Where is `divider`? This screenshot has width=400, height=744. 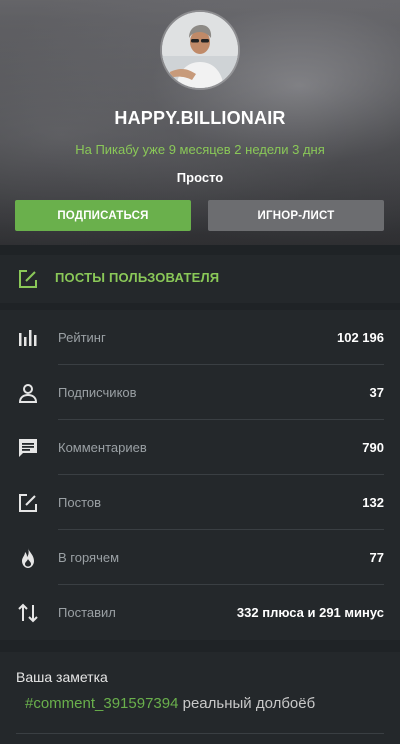
divider is located at coordinates (200, 733).